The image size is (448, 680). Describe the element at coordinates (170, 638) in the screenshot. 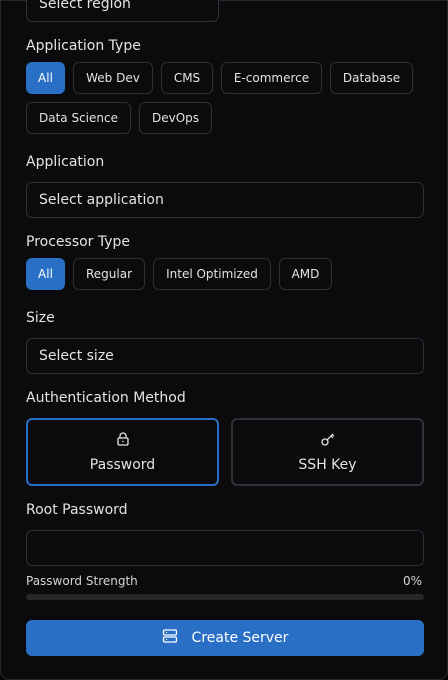

I see `server-icon` at that location.